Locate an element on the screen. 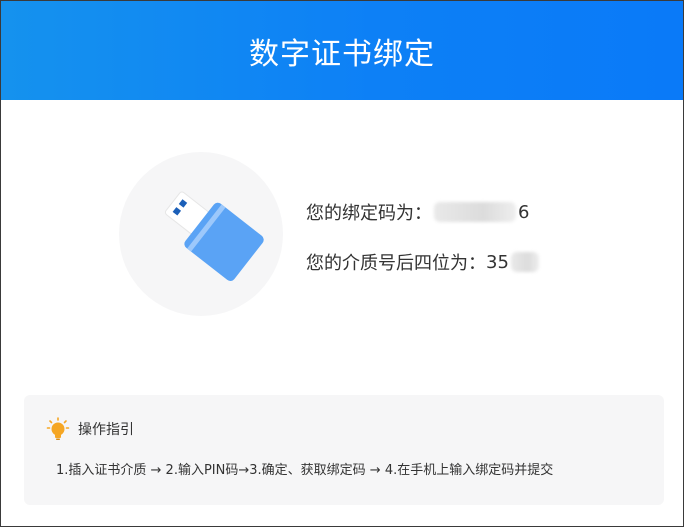  usb-icon-container is located at coordinates (201, 234).